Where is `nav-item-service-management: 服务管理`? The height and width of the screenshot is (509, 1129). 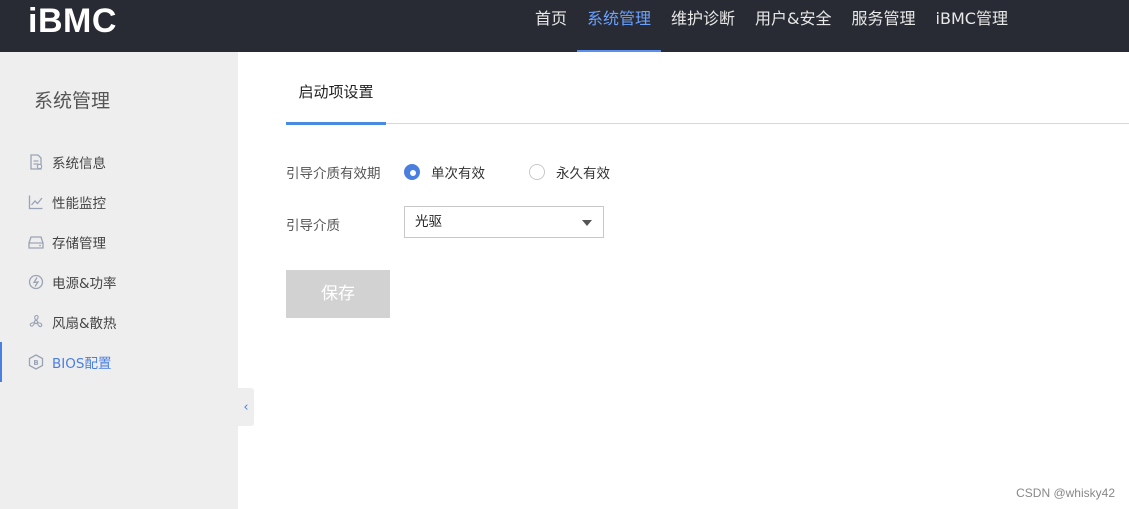
nav-item-service-management: 服务管理 is located at coordinates (884, 26).